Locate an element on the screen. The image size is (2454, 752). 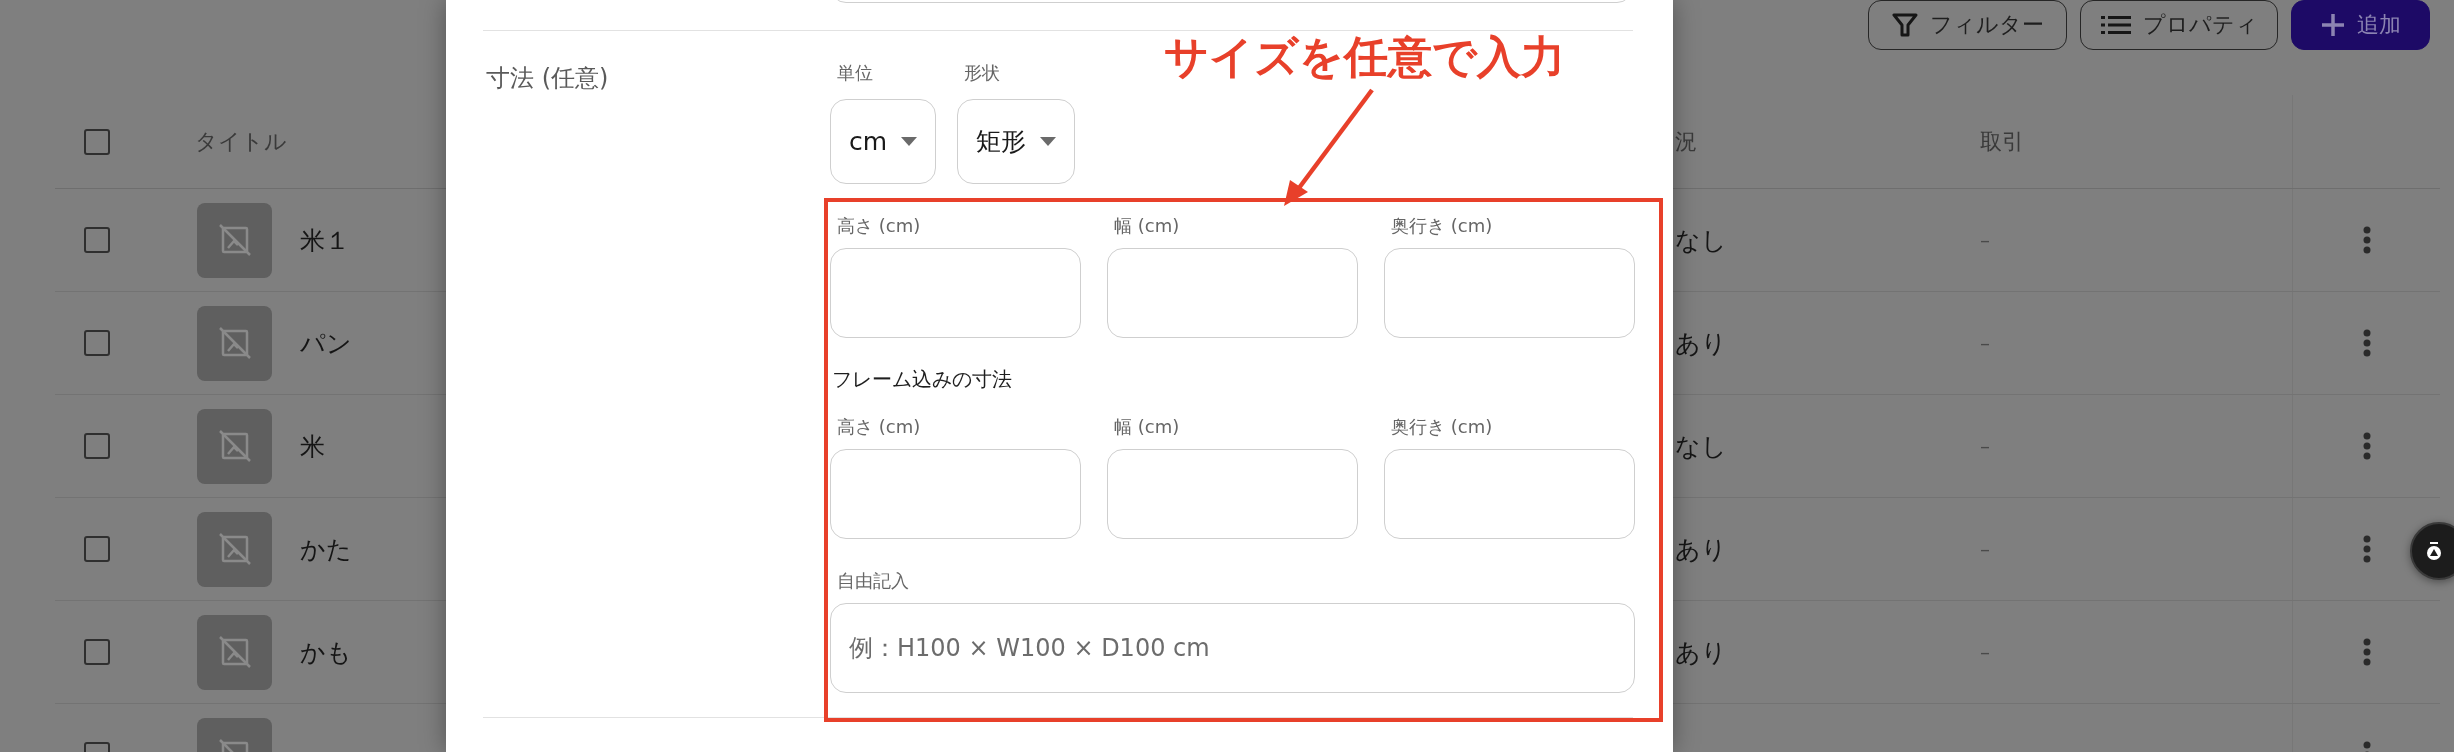
add-button: 追加 is located at coordinates (2360, 25).